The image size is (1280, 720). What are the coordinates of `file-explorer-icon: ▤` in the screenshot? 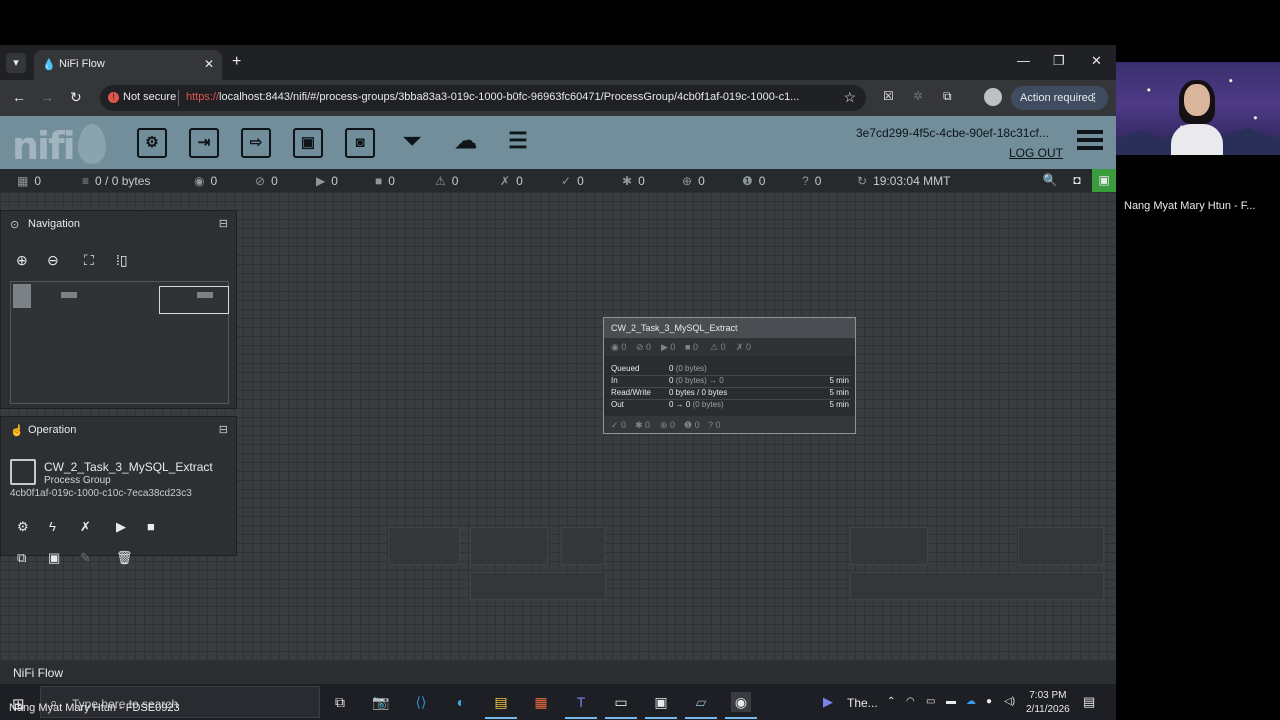 It's located at (501, 702).